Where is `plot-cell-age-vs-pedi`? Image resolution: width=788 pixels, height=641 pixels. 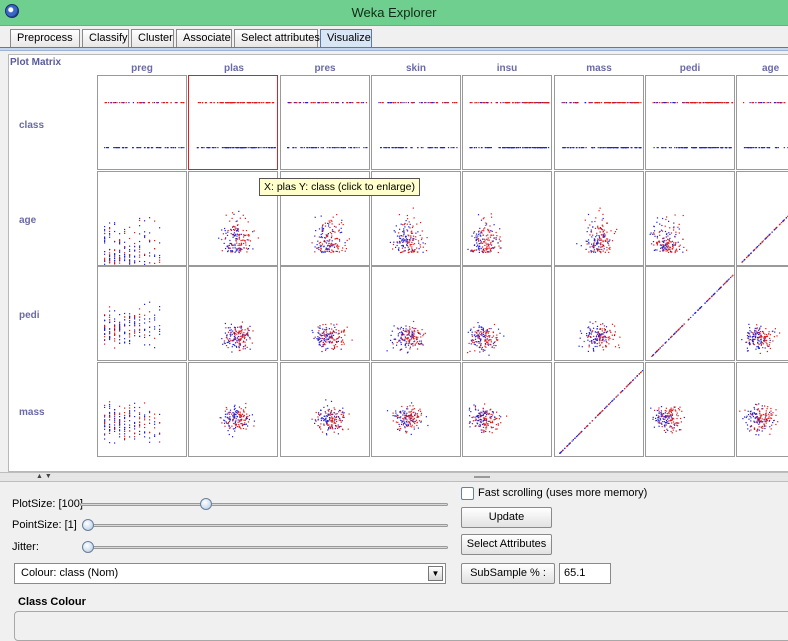
plot-cell-age-vs-pedi is located at coordinates (762, 313).